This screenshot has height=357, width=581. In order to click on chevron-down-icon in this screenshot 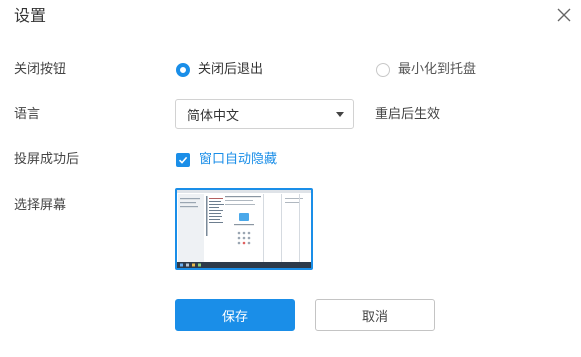, I will do `click(340, 114)`.